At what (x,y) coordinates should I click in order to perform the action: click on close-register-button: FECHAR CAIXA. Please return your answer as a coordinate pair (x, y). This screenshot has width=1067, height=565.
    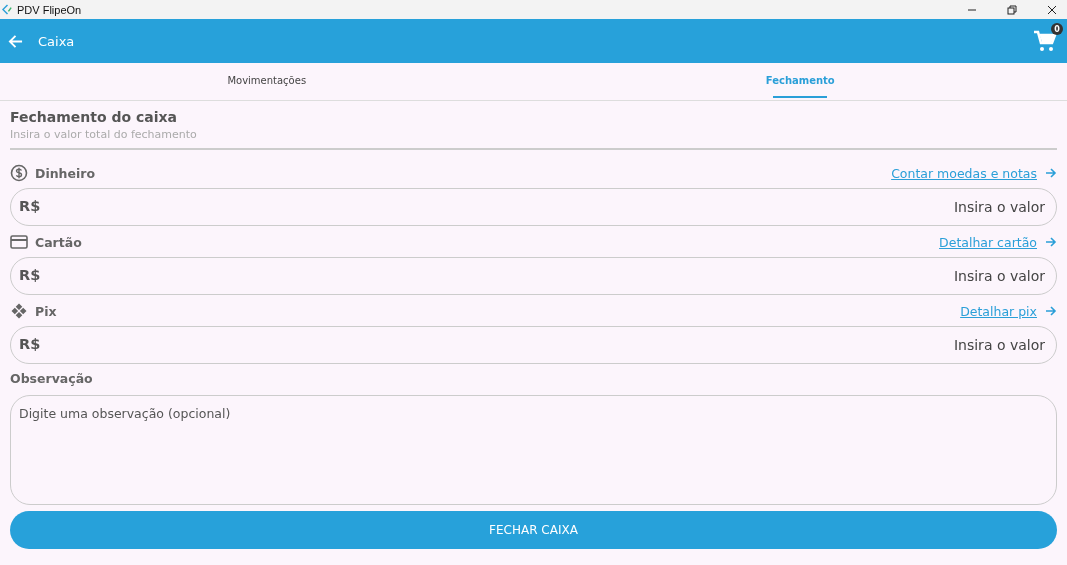
    Looking at the image, I should click on (533, 530).